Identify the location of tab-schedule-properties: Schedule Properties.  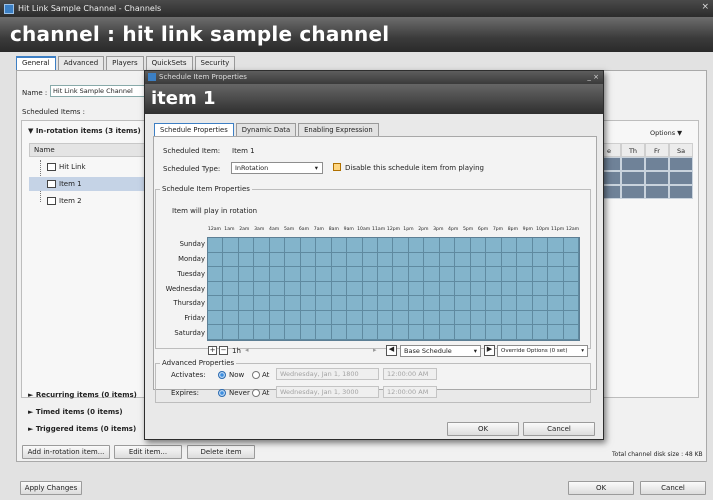
(194, 129).